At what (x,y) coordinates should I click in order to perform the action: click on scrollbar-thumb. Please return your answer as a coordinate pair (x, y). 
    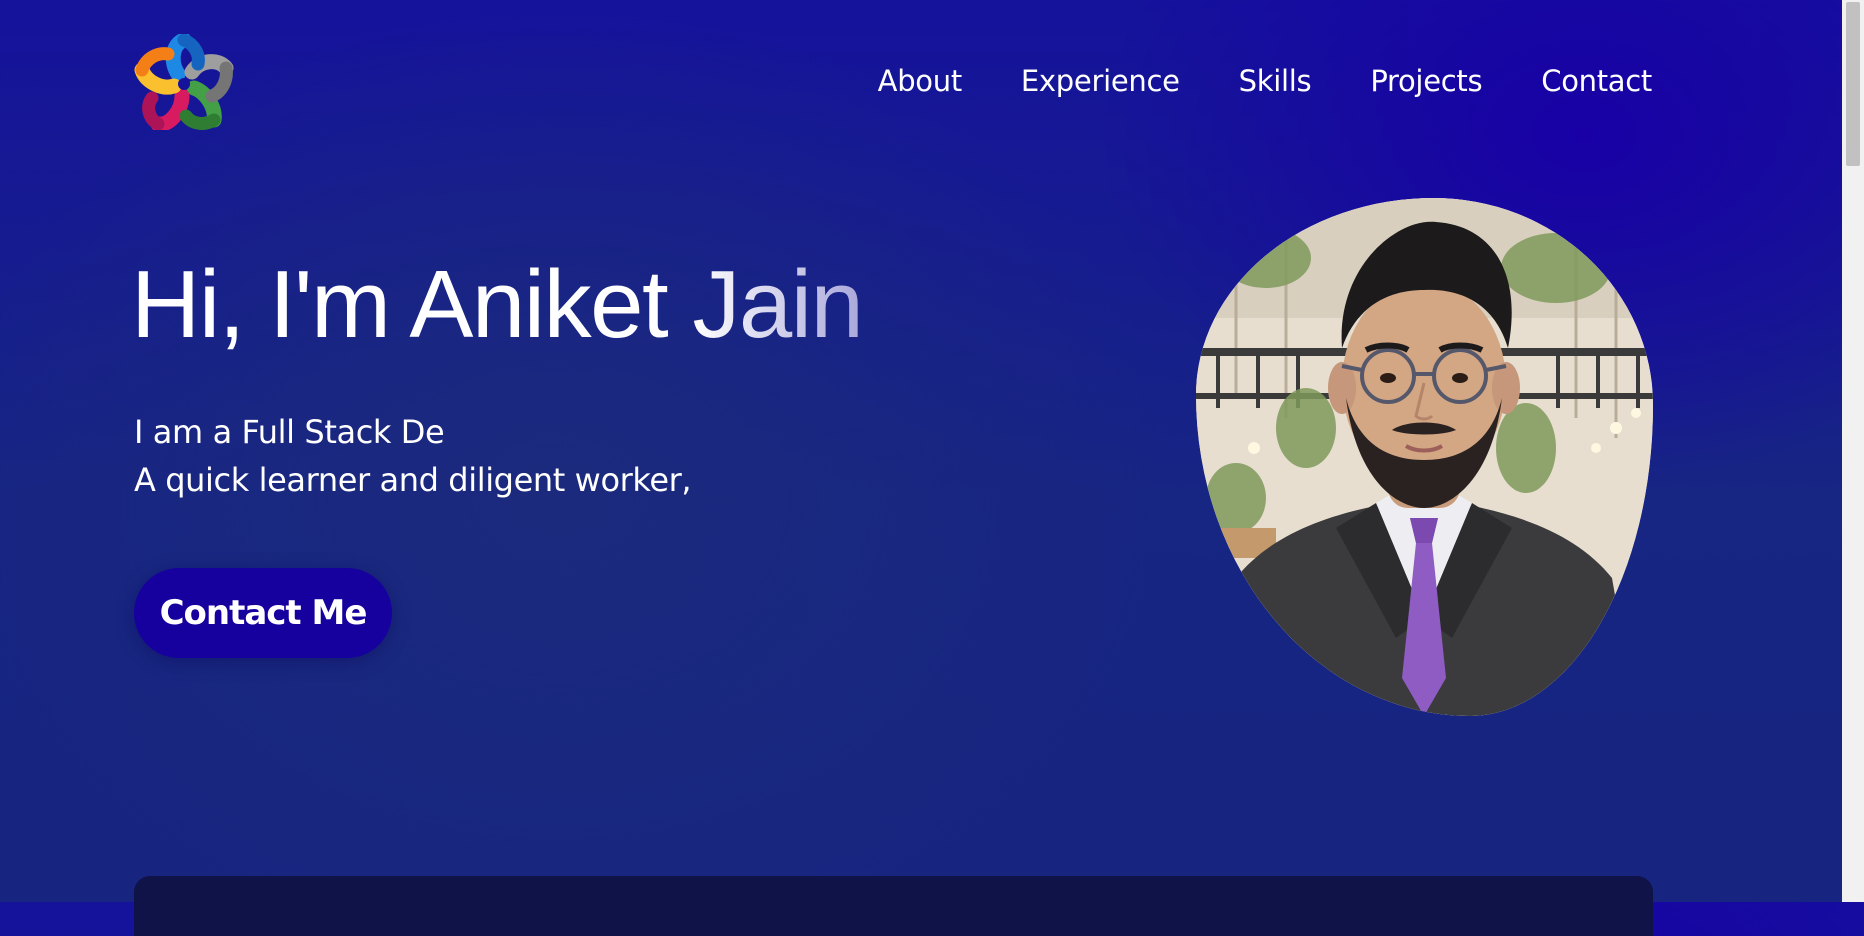
    Looking at the image, I should click on (1853, 84).